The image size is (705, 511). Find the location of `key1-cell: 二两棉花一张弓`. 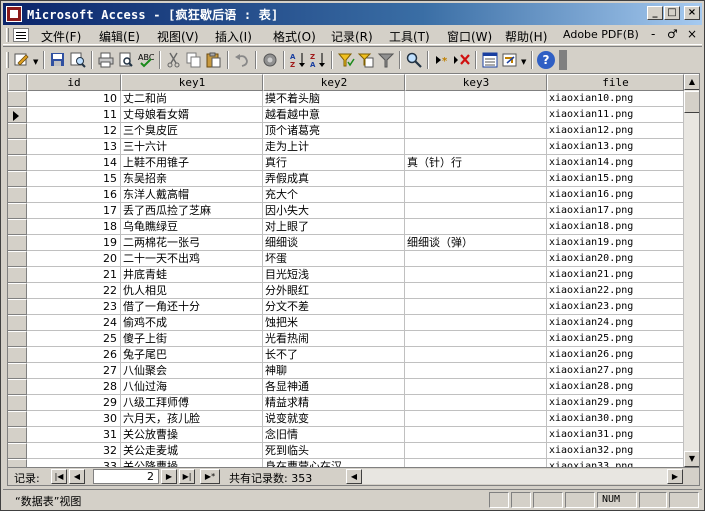

key1-cell: 二两棉花一张弓 is located at coordinates (192, 243).